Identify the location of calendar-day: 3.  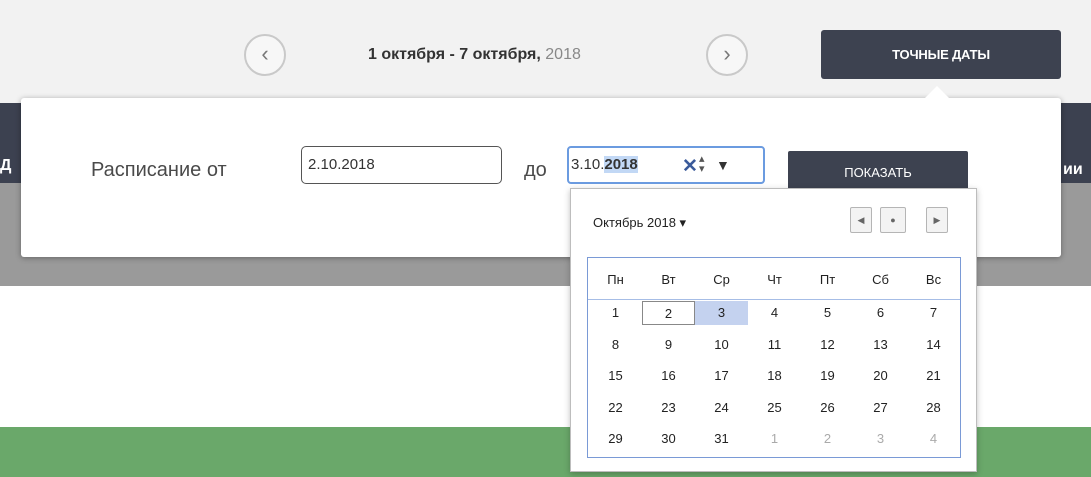
(721, 313).